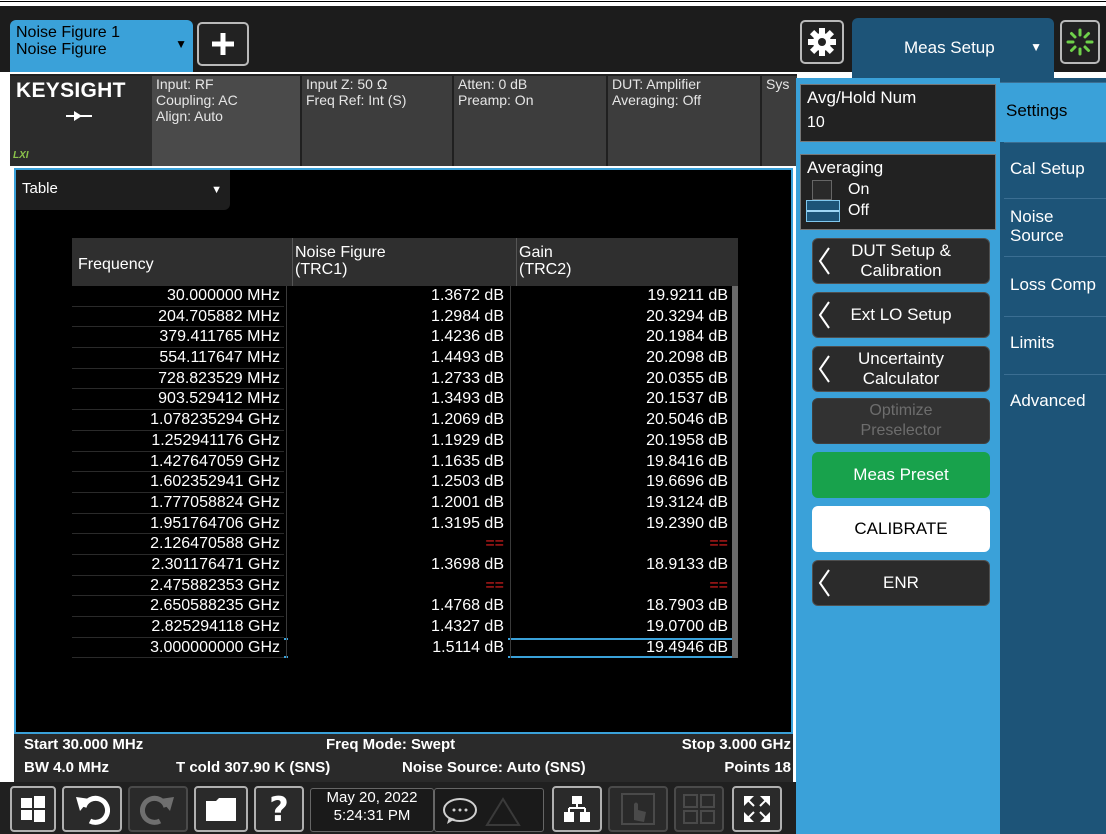 The height and width of the screenshot is (834, 1106). What do you see at coordinates (398, 338) in the screenshot?
I see `noise-figure-cell: 1.4236 dB` at bounding box center [398, 338].